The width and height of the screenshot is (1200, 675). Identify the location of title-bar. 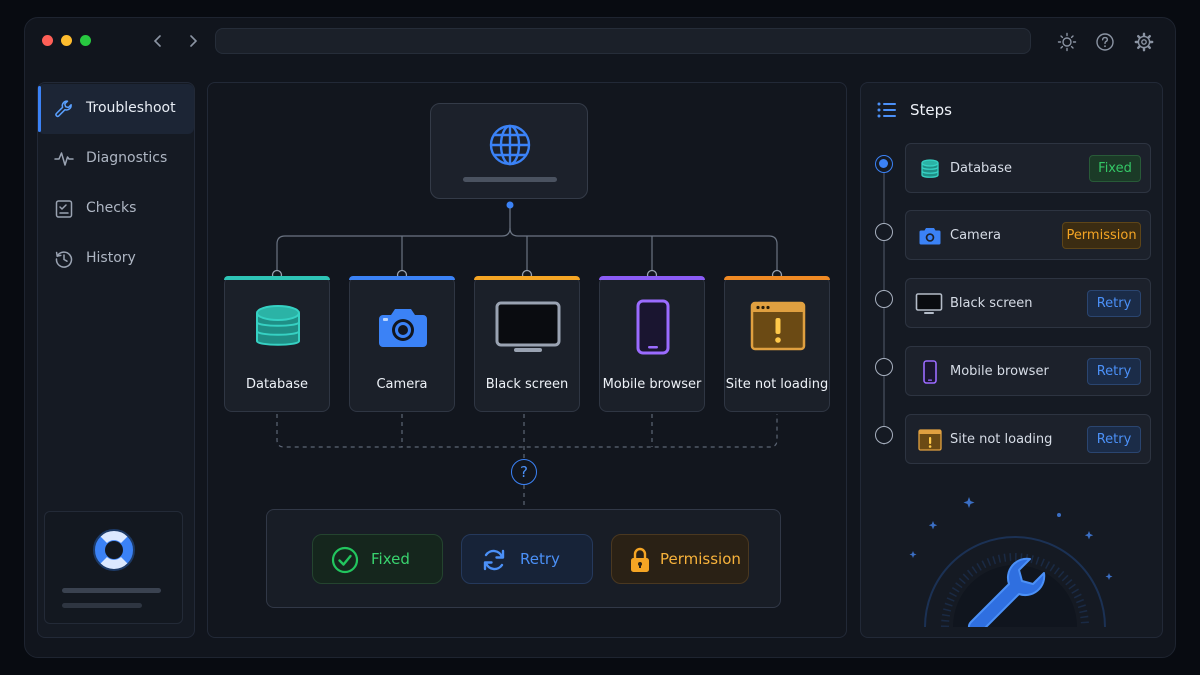
(600, 42).